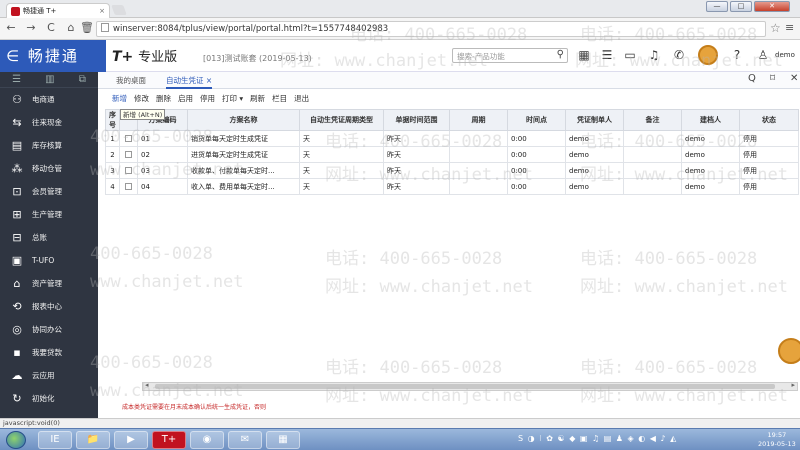 The width and height of the screenshot is (800, 450). Describe the element at coordinates (772, 78) in the screenshot. I see `tab-restore-icon: ⌑` at that location.